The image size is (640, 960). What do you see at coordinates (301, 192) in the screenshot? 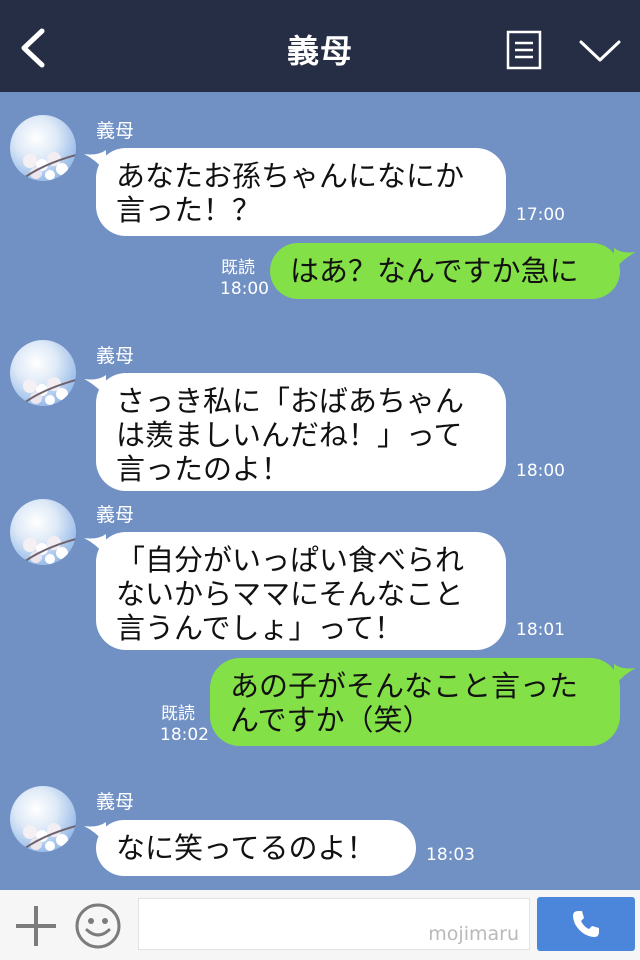
I see `message-bubble: あなたお孫ちゃんになにか言った！？` at bounding box center [301, 192].